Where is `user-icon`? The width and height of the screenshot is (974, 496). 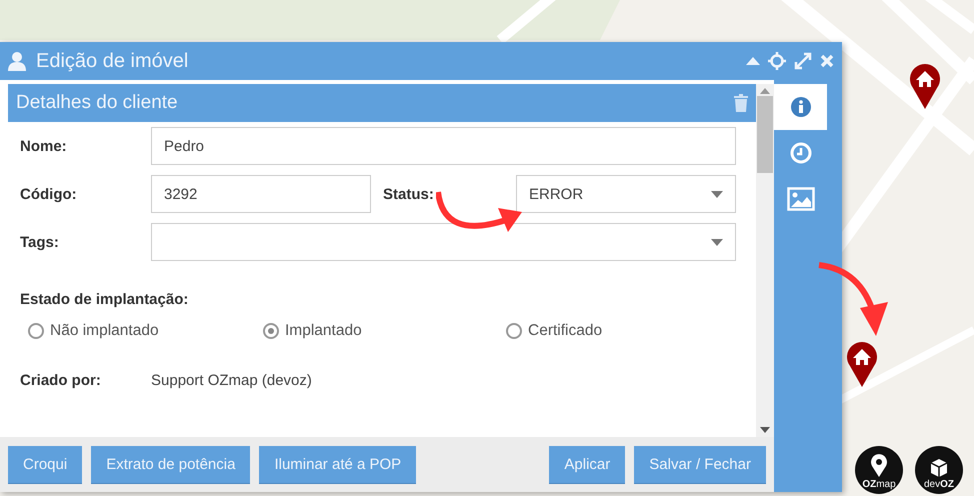
user-icon is located at coordinates (17, 61).